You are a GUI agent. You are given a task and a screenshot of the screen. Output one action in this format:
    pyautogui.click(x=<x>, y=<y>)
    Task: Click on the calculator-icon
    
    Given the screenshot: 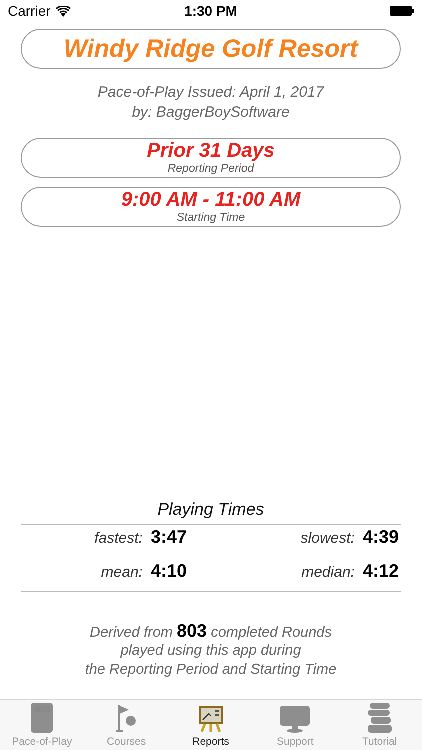 What is the action you would take?
    pyautogui.click(x=42, y=718)
    